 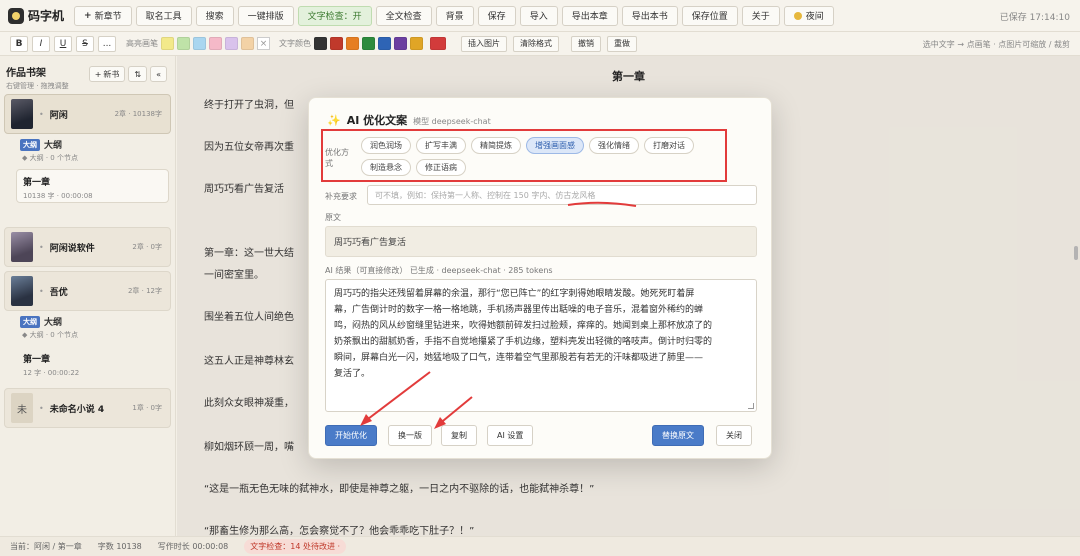 What do you see at coordinates (77, 409) in the screenshot?
I see `book-name: 未命名小说 4` at bounding box center [77, 409].